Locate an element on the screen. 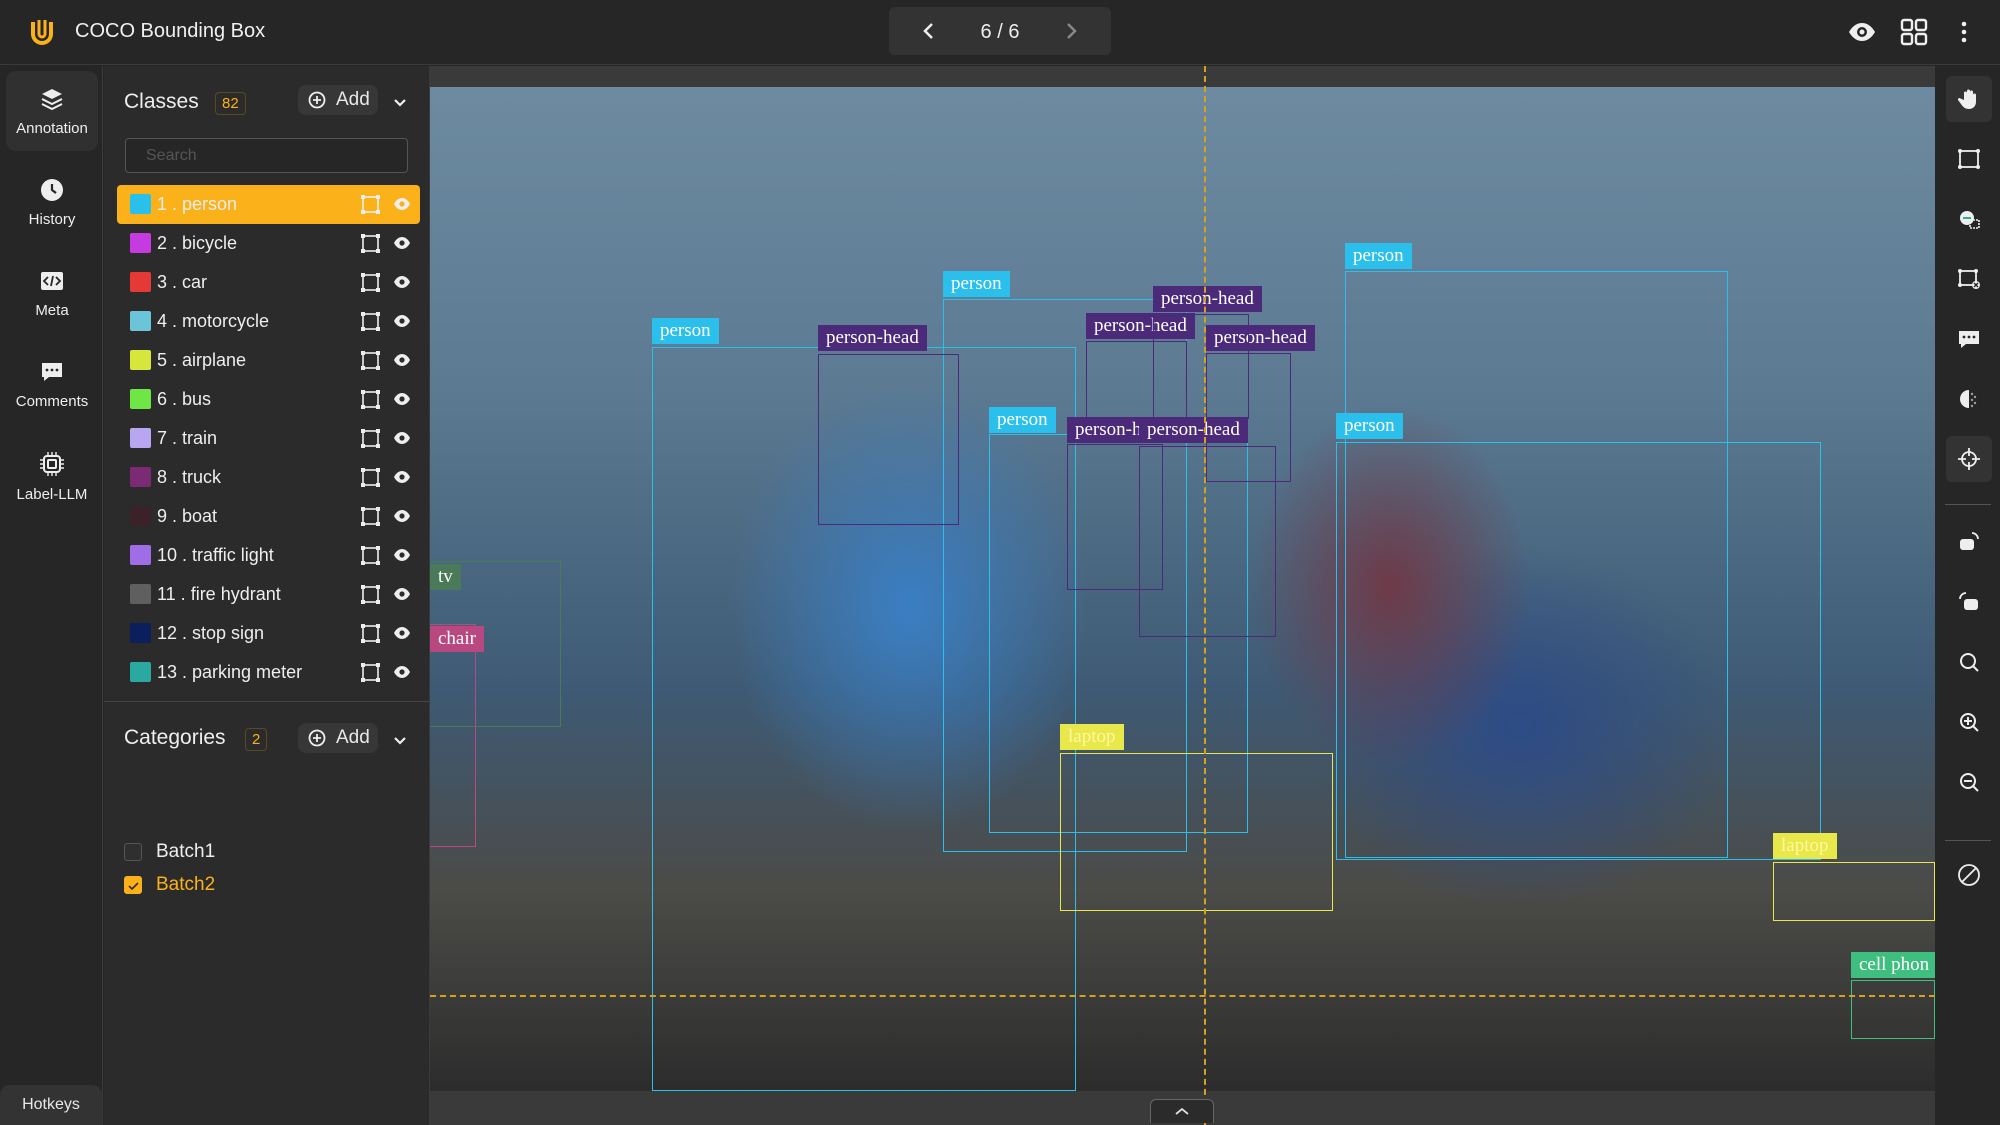  class-item: 2 . bicycle is located at coordinates (268, 243).